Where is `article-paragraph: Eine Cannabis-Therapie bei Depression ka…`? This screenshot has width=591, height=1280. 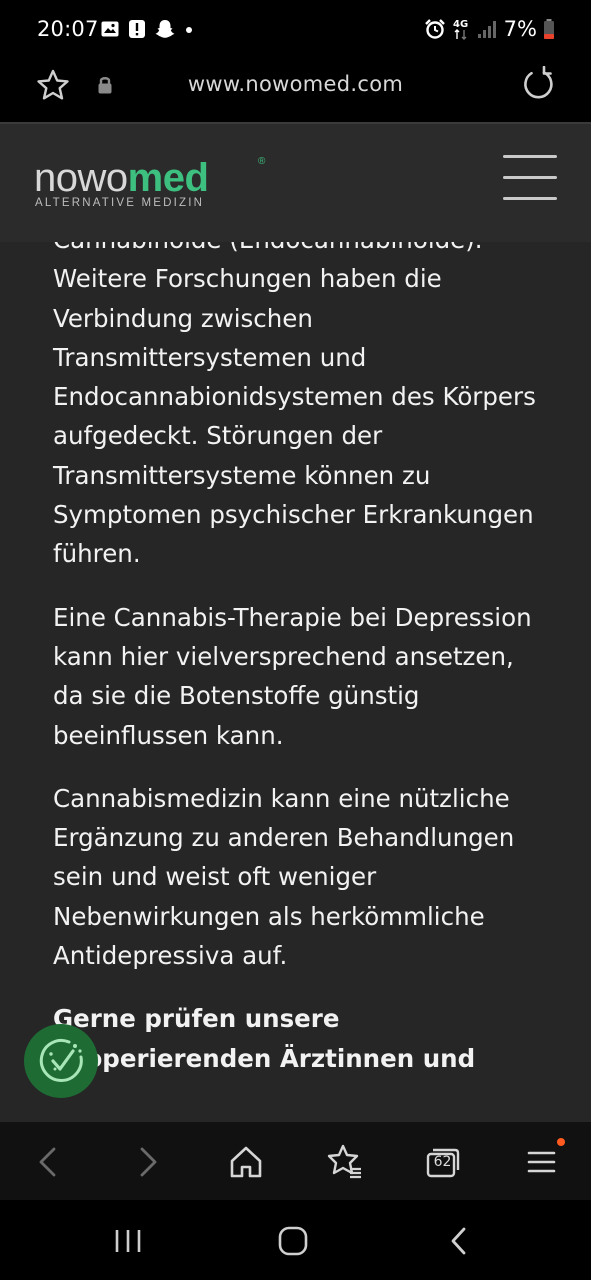
article-paragraph: Eine Cannabis-Therapie bei Depression ka… is located at coordinates (292, 676).